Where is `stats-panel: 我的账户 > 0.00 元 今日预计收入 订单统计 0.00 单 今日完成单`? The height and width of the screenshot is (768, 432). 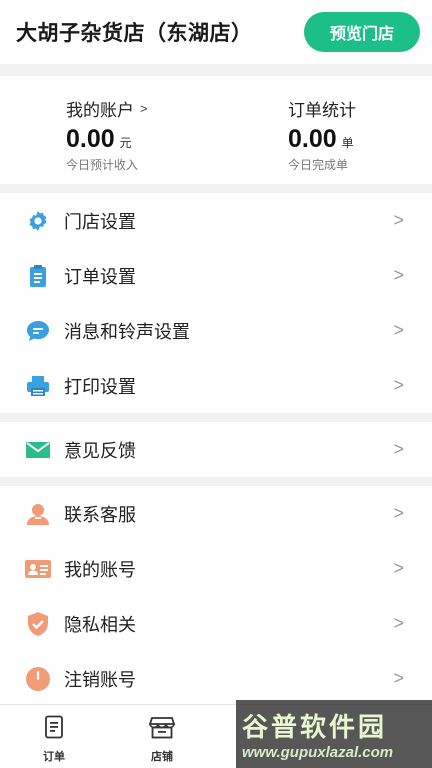
stats-panel: 我的账户 > 0.00 元 今日预计收入 订单统计 0.00 单 今日完成单 is located at coordinates (216, 130).